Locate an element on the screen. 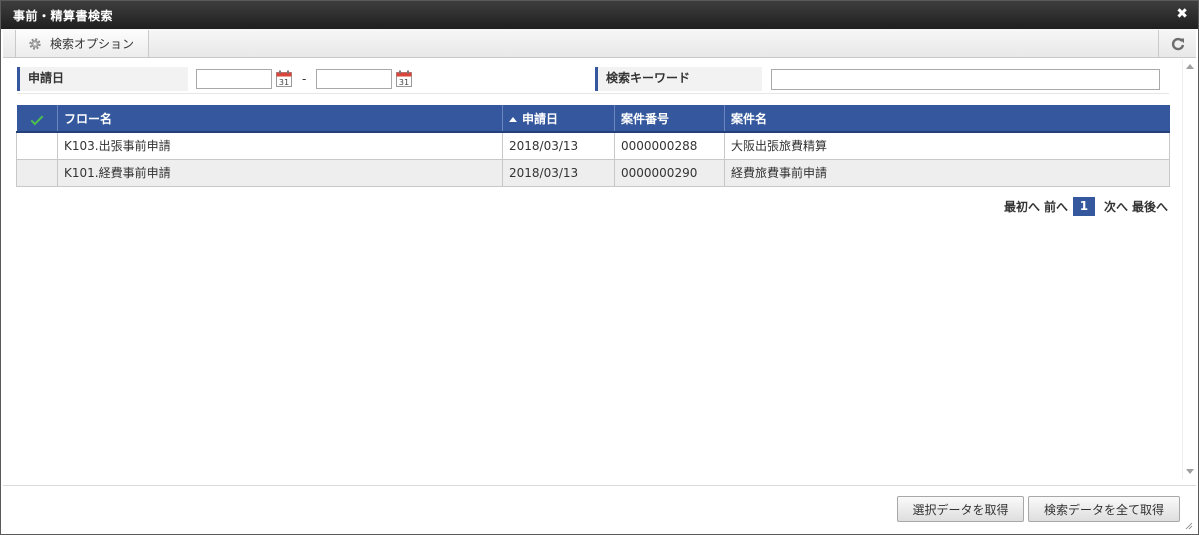 The width and height of the screenshot is (1199, 535). table-header-row: フロー名 申請日 案件番号 案件名 is located at coordinates (593, 119).